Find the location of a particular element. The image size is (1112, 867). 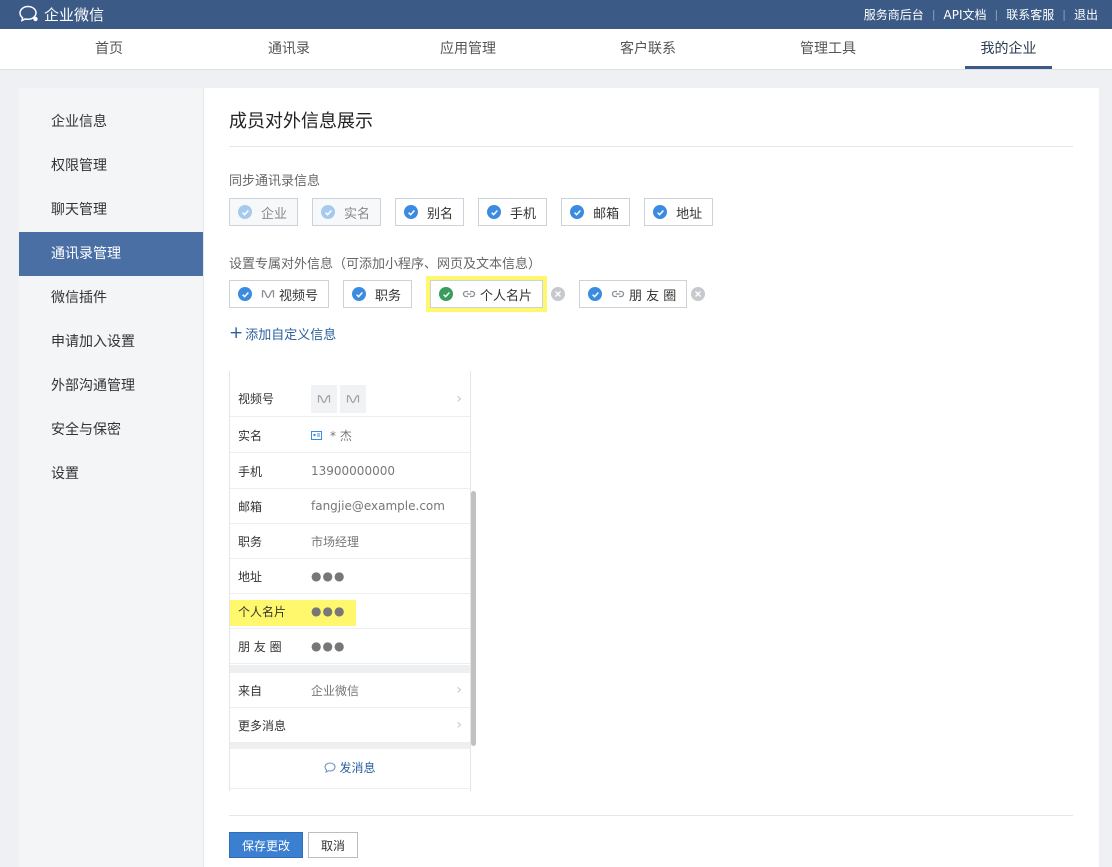

sidebar-item-security: 安全与保密 is located at coordinates (111, 430).